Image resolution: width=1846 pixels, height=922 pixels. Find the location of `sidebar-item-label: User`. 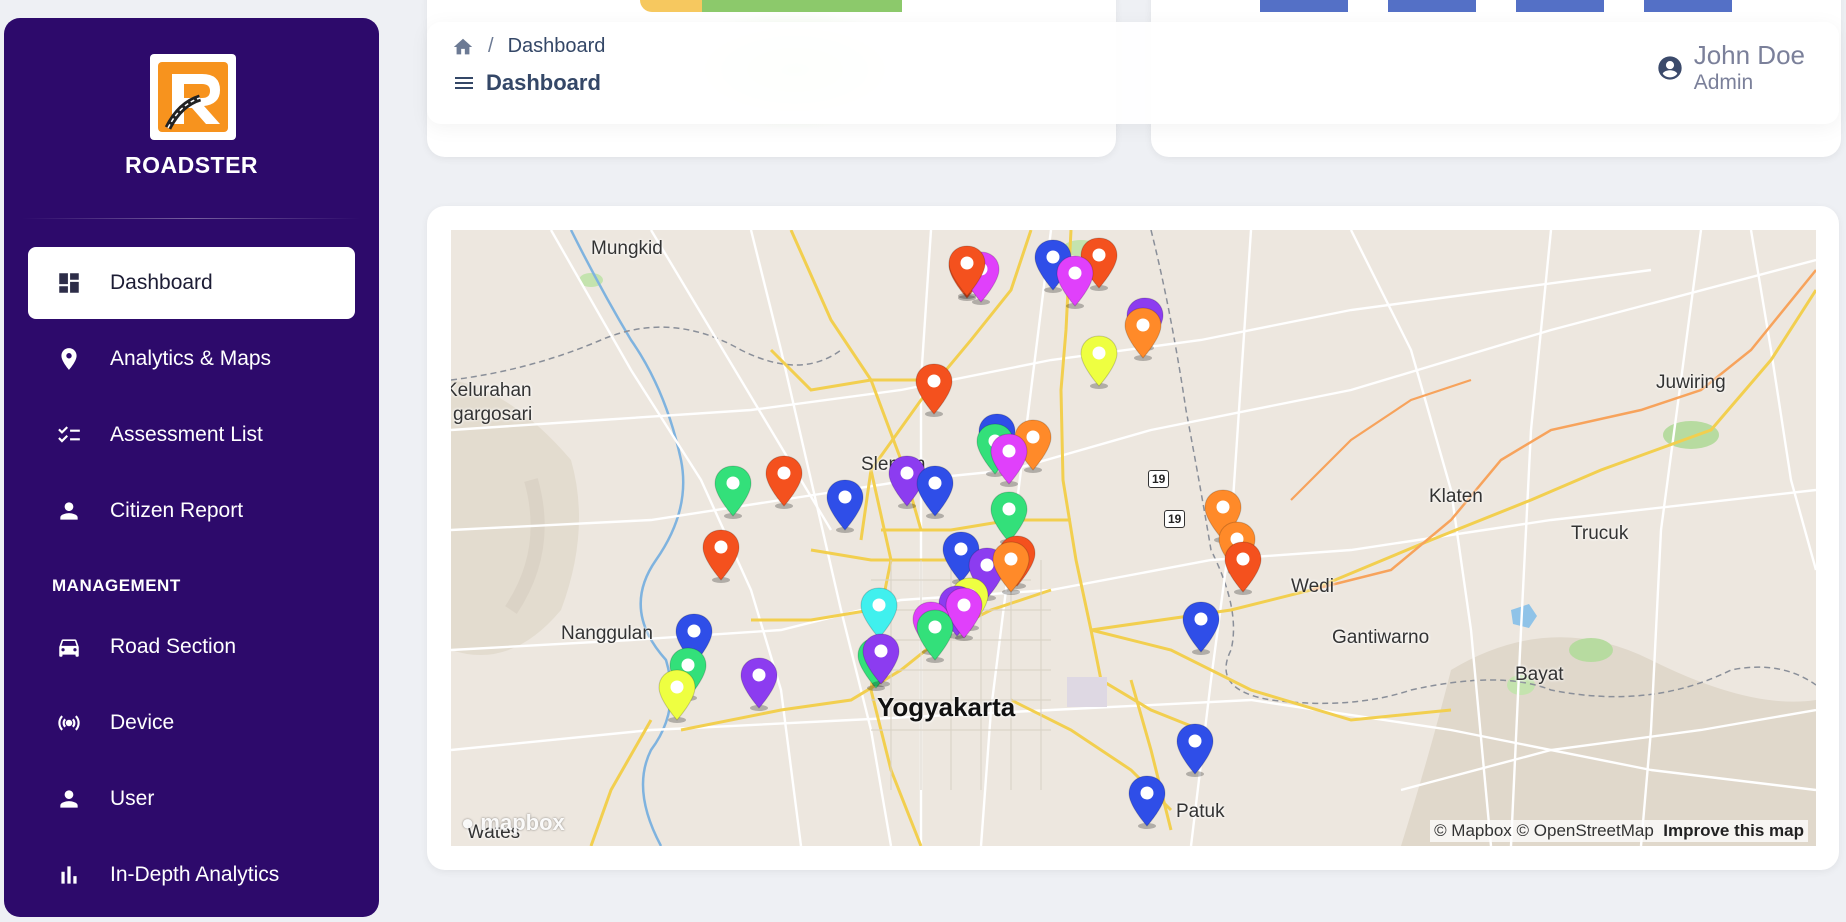

sidebar-item-label: User is located at coordinates (132, 798).